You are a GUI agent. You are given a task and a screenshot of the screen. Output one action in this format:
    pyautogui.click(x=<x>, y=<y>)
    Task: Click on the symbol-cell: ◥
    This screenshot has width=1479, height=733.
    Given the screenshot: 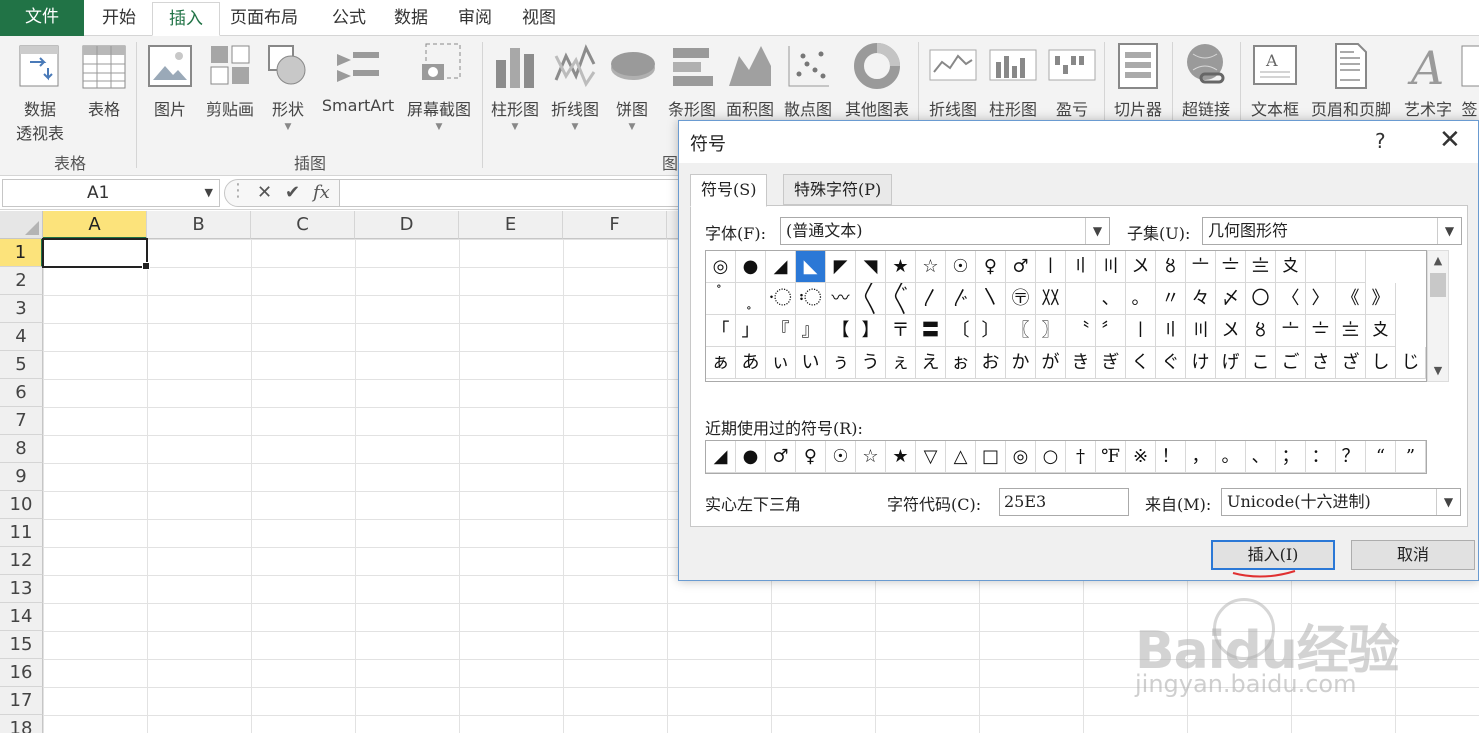 What is the action you would take?
    pyautogui.click(x=871, y=267)
    